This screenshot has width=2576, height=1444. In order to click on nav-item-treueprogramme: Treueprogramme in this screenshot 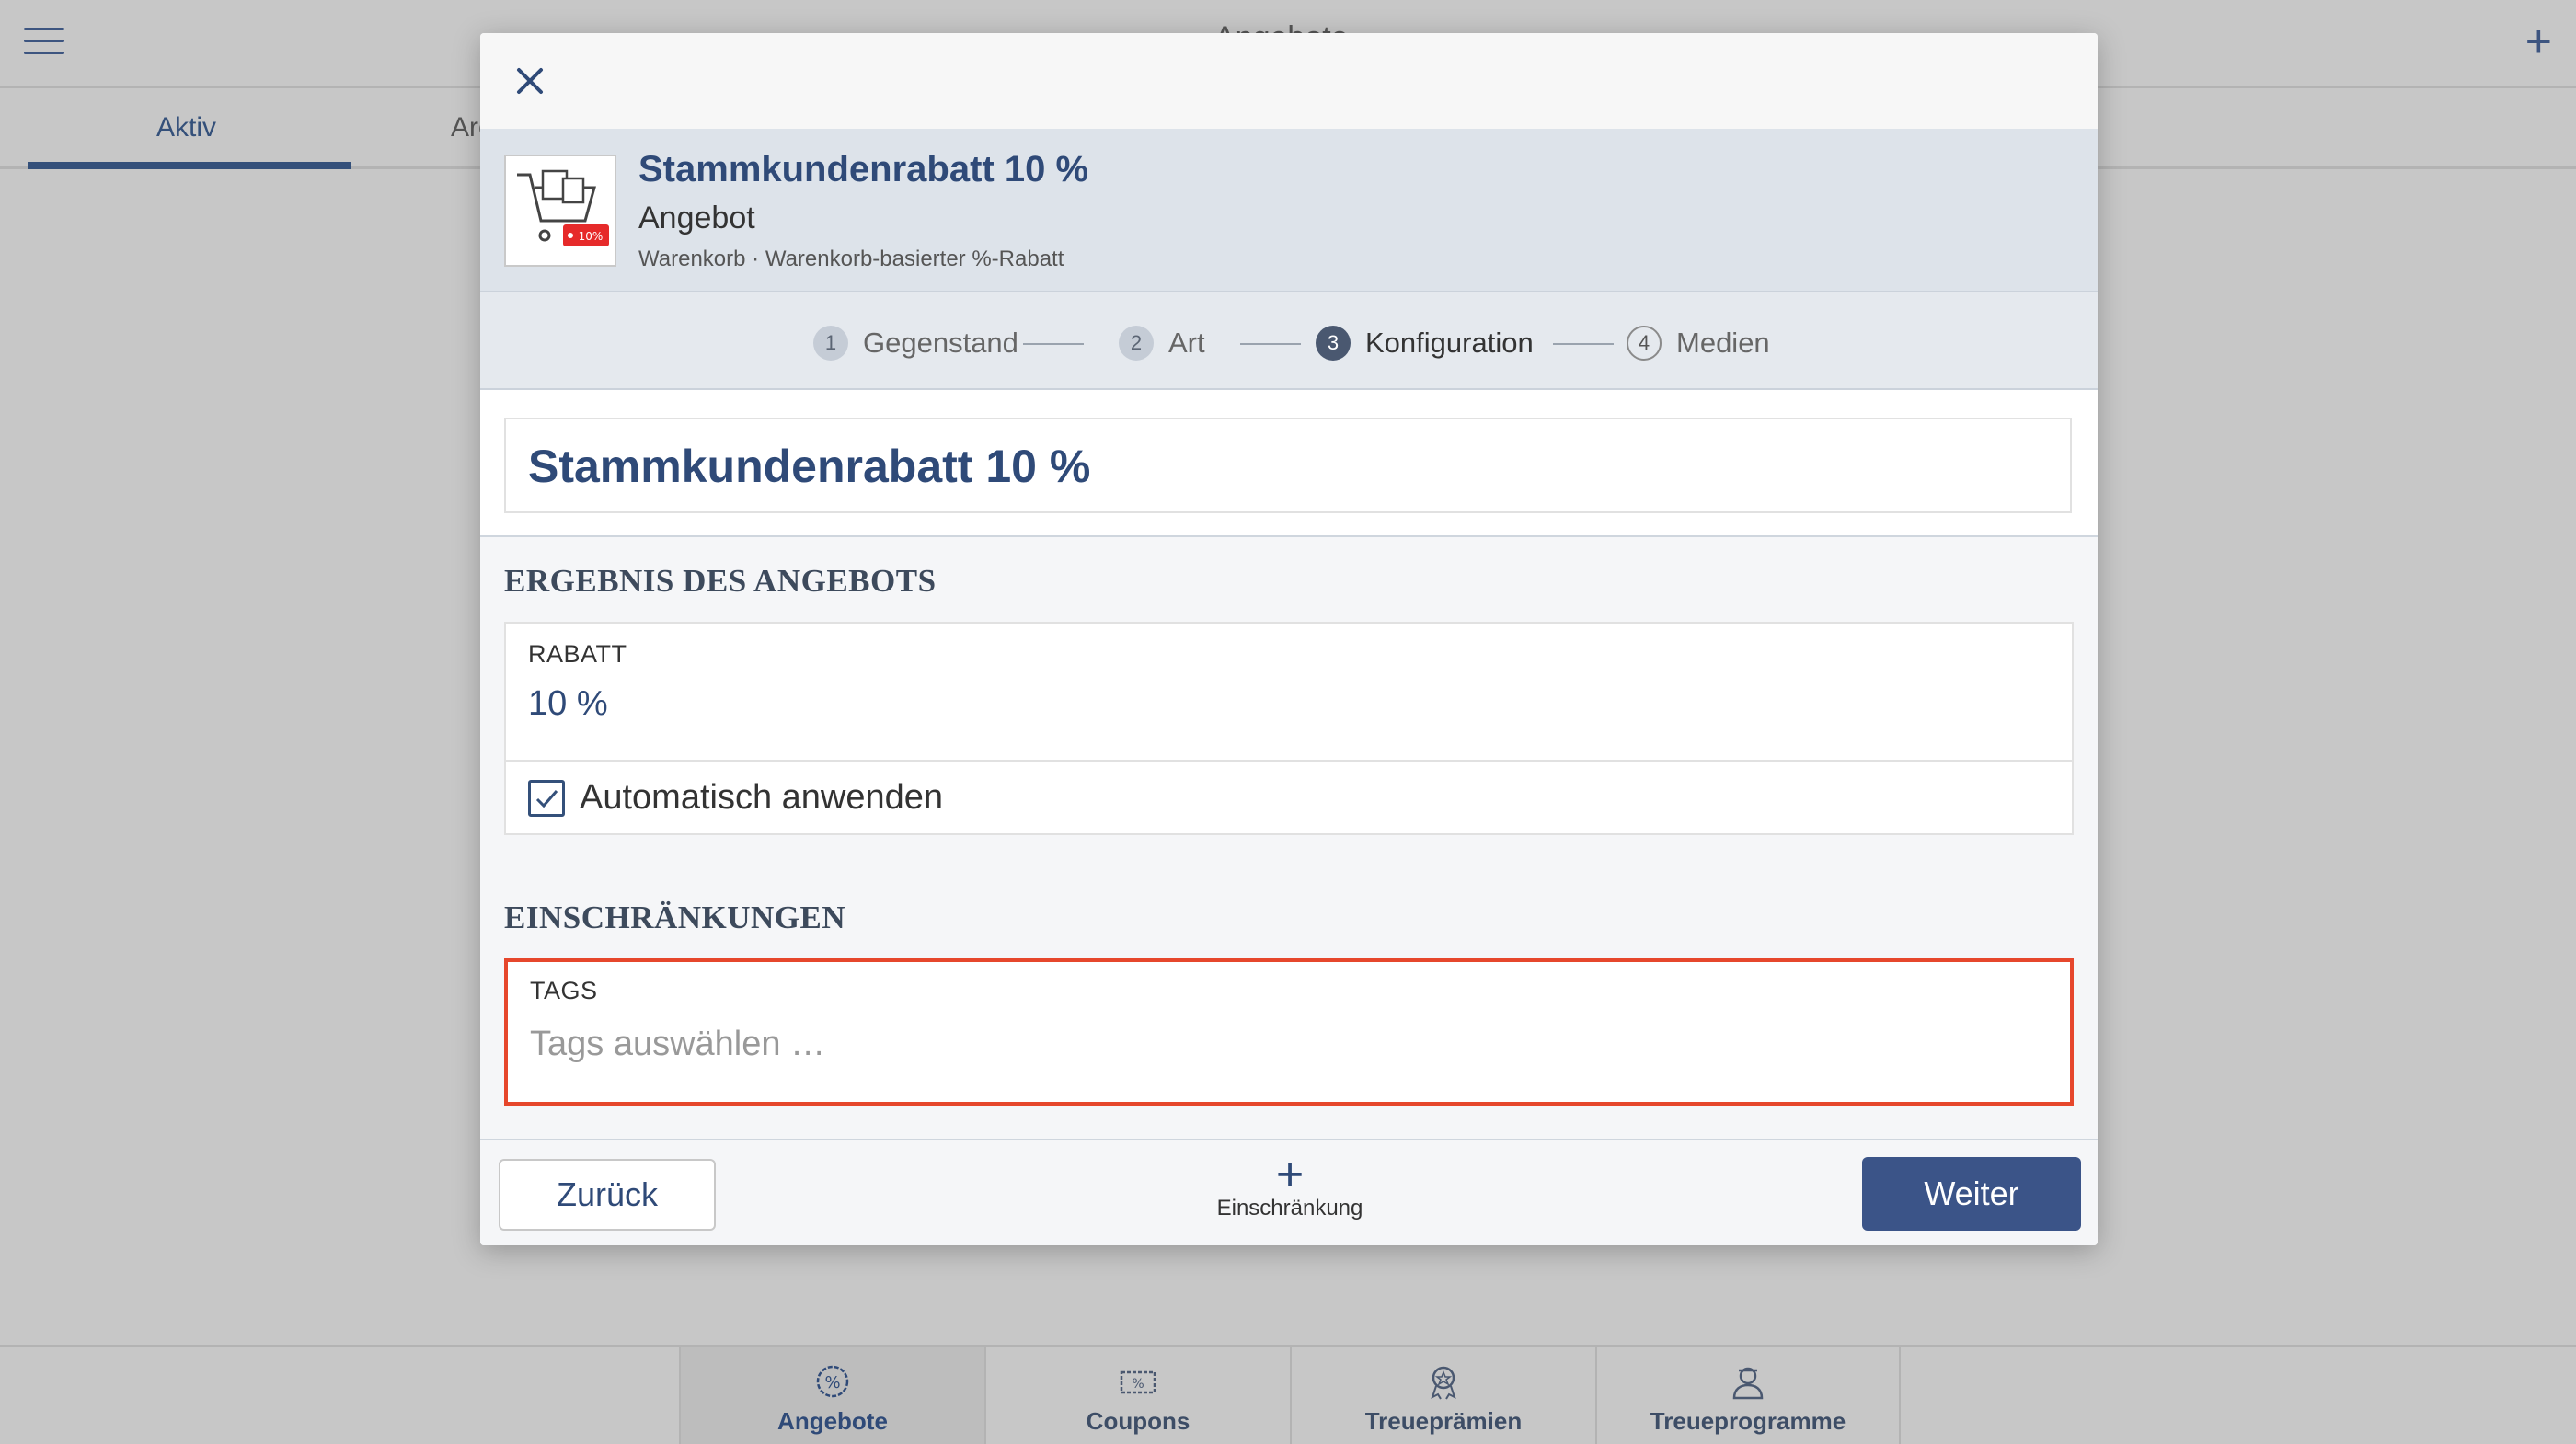, I will do `click(1748, 1395)`.